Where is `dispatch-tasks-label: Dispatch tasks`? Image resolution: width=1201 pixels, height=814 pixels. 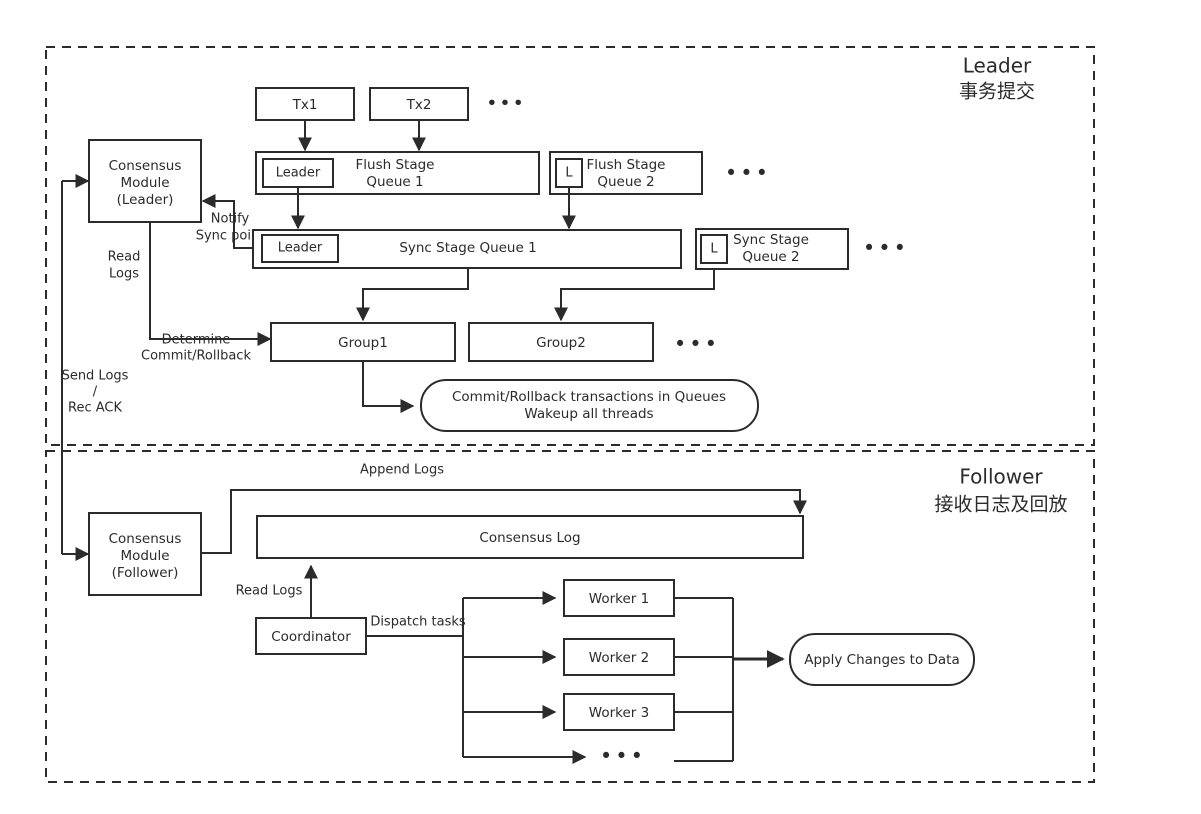 dispatch-tasks-label: Dispatch tasks is located at coordinates (418, 622).